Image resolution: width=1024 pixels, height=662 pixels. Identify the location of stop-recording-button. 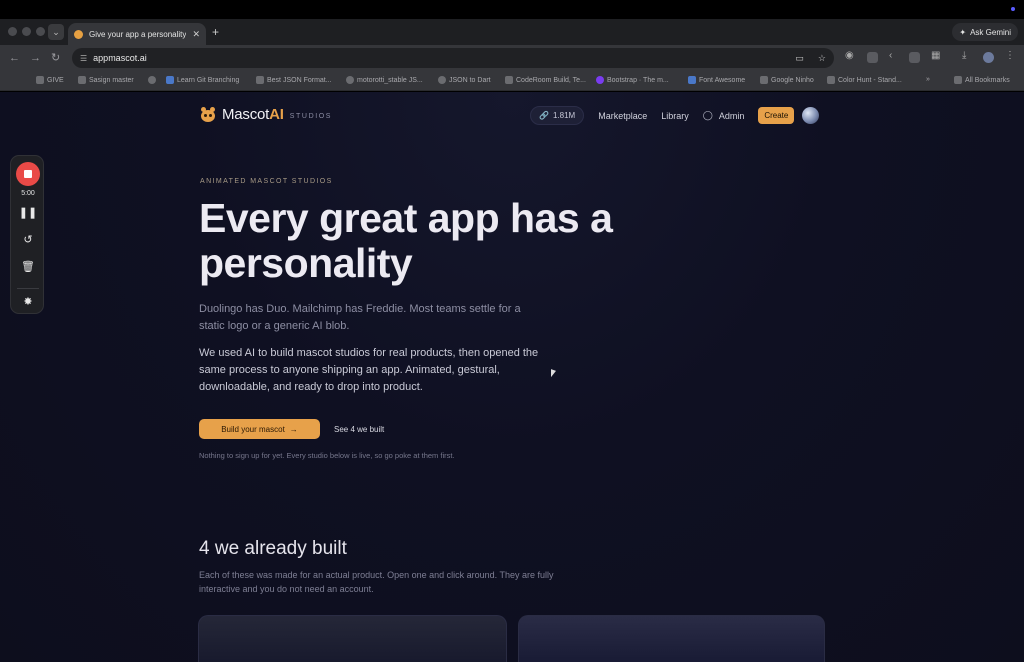
(28, 174).